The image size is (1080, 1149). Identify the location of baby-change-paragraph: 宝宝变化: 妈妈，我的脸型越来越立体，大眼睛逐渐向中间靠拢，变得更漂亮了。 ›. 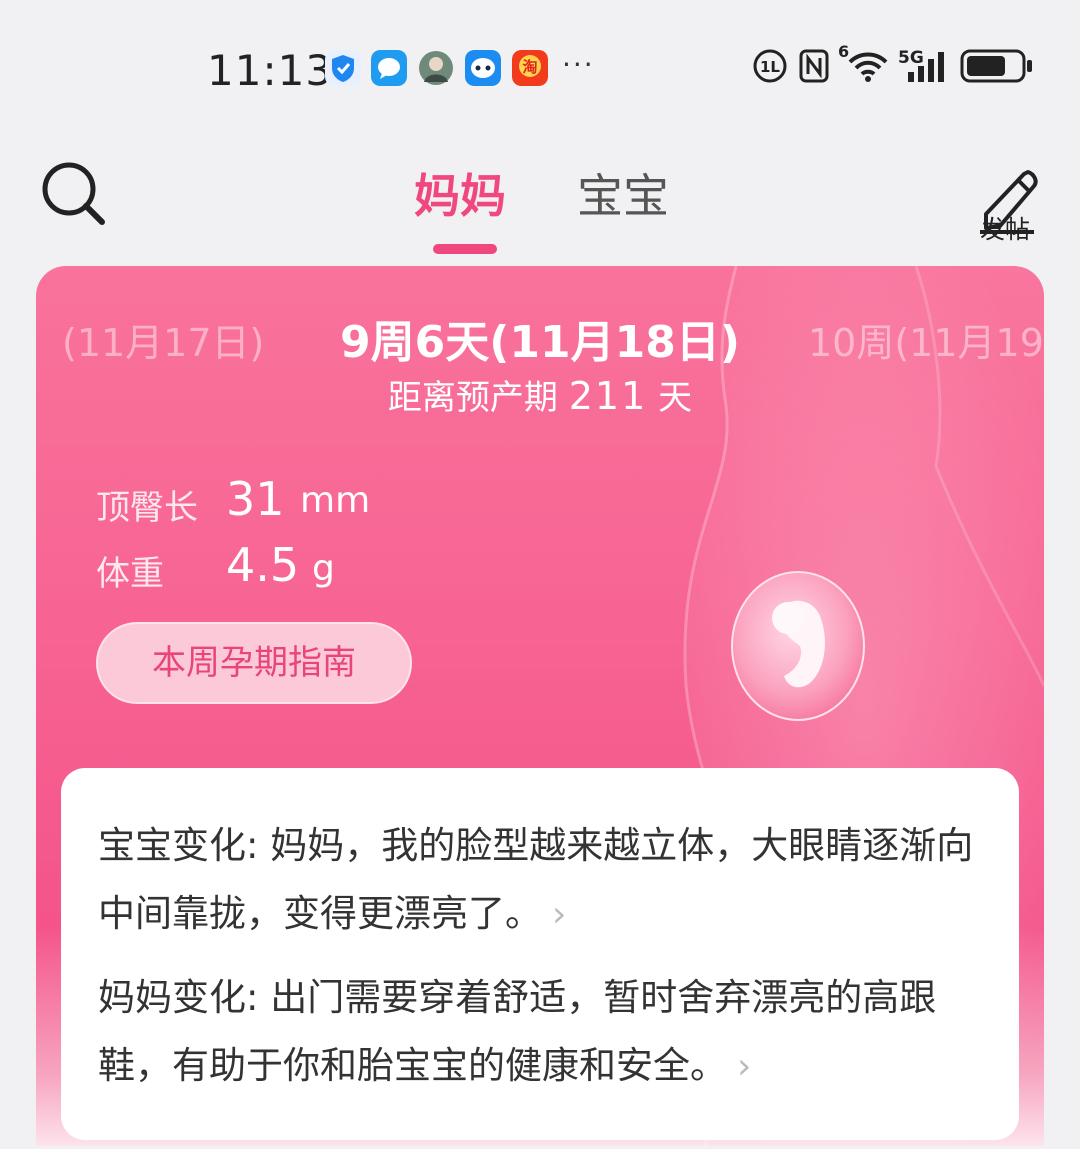
(538, 880).